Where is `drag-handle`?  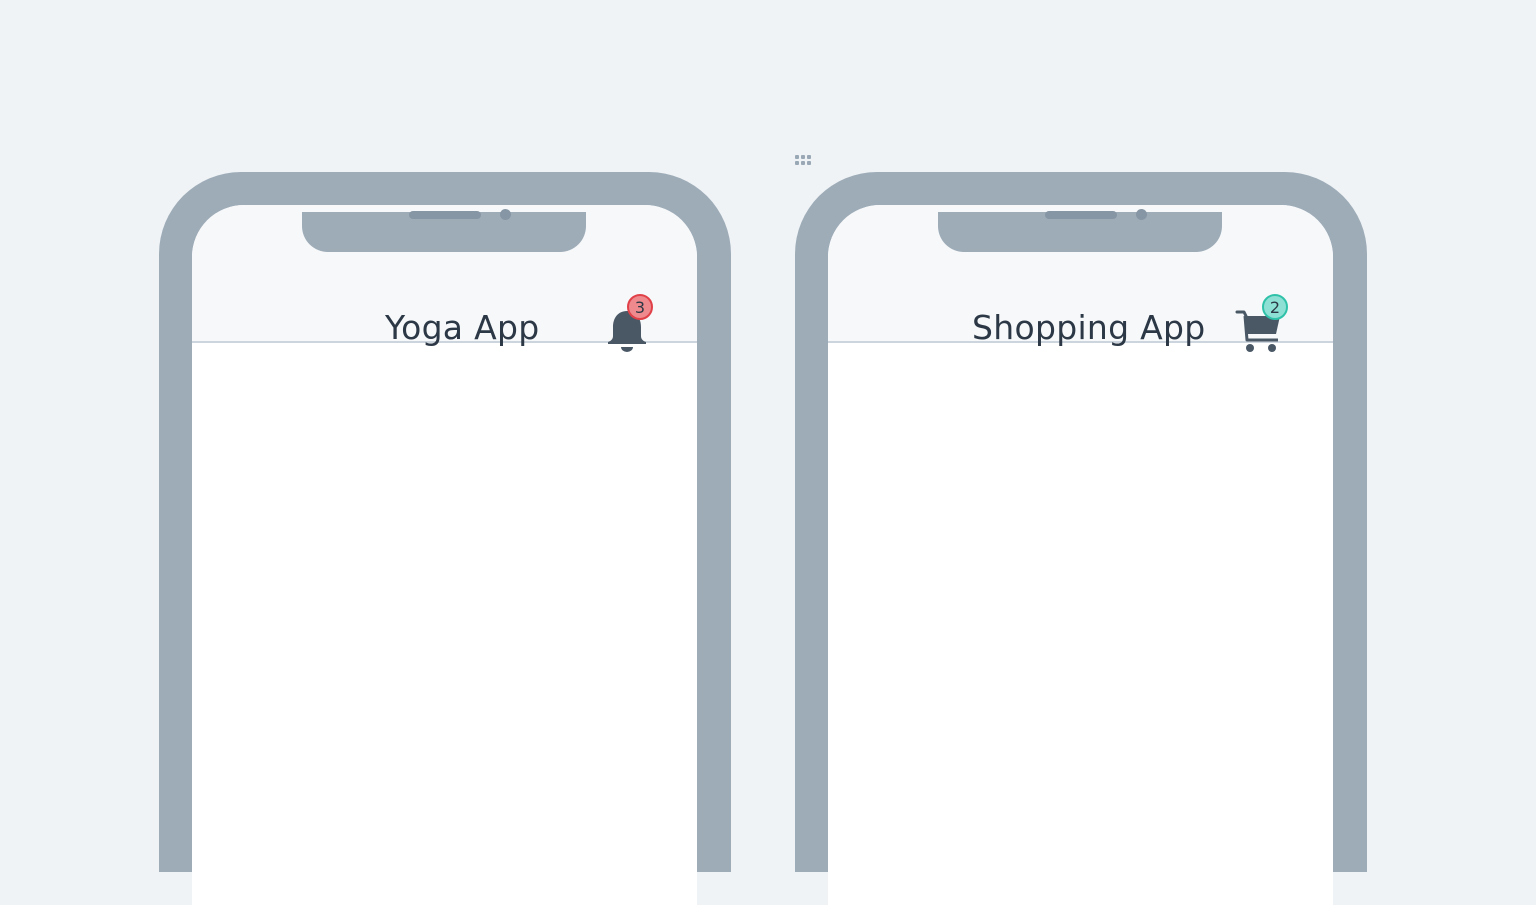 drag-handle is located at coordinates (805, 161).